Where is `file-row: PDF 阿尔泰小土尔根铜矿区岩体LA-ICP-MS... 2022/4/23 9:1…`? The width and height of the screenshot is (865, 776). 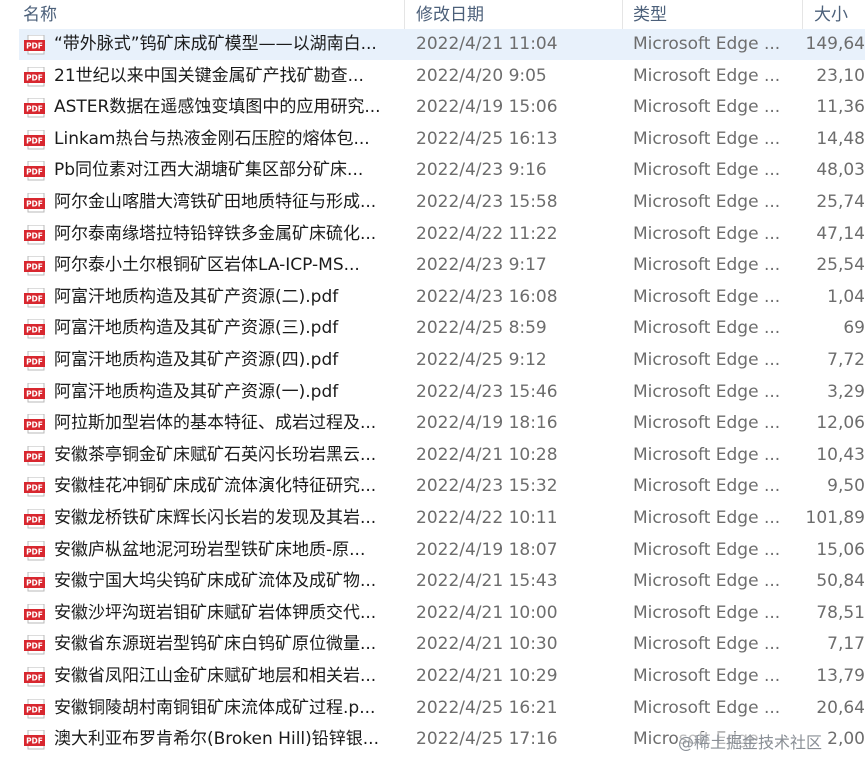 file-row: PDF 阿尔泰小土尔根铜矿区岩体LA-ICP-MS... 2022/4/23 9:1… is located at coordinates (442, 265).